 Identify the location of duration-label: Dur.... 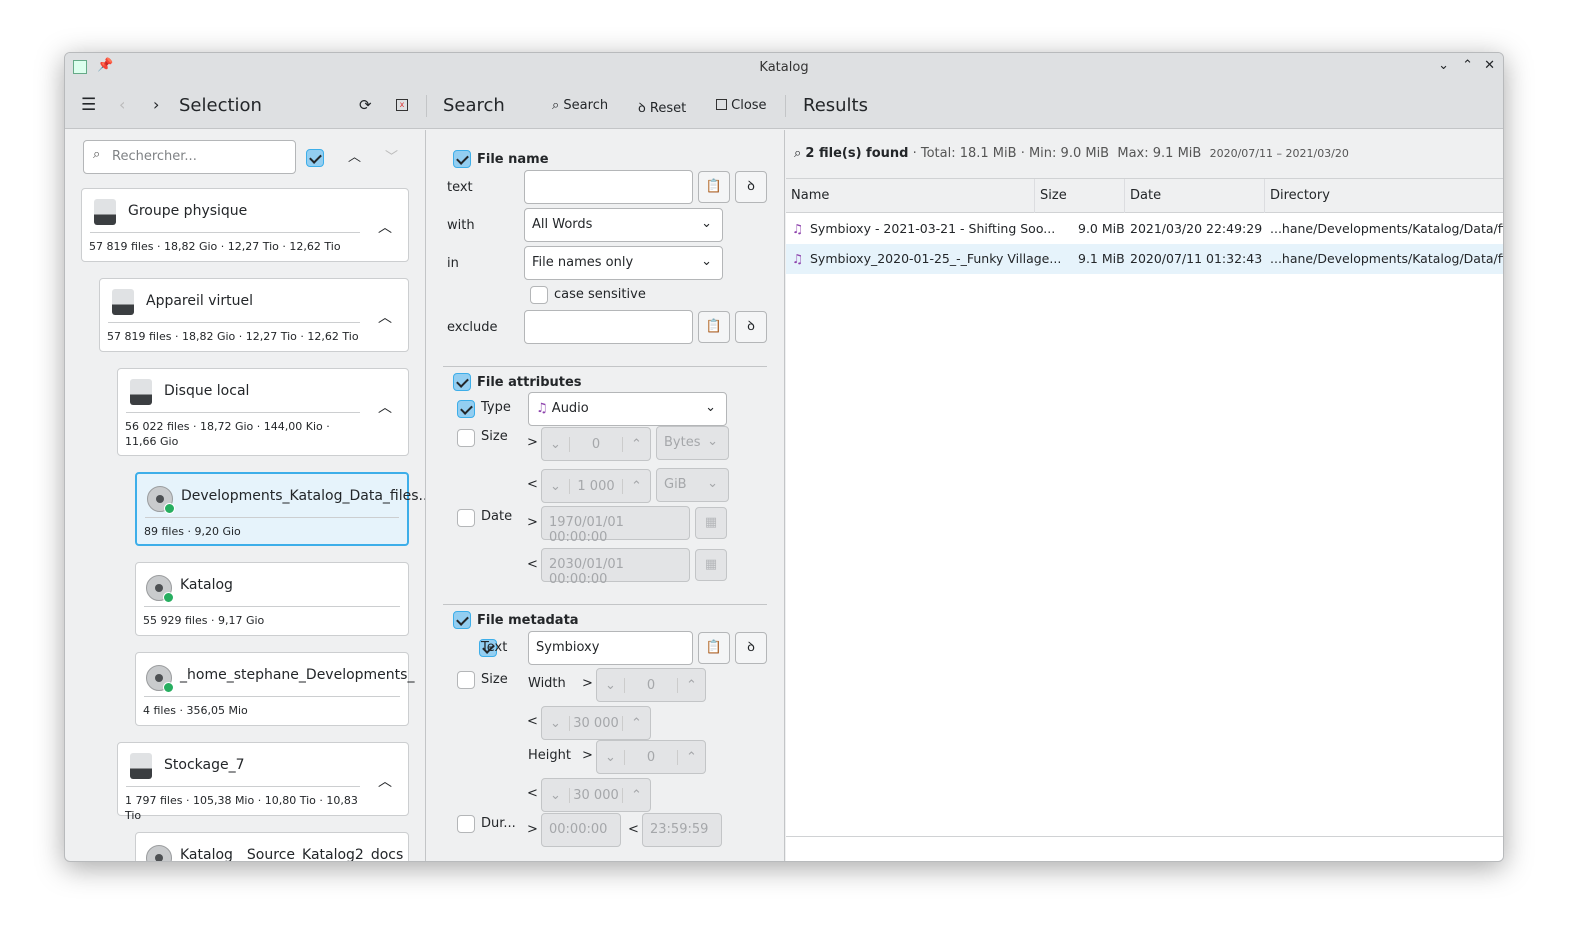
(498, 823).